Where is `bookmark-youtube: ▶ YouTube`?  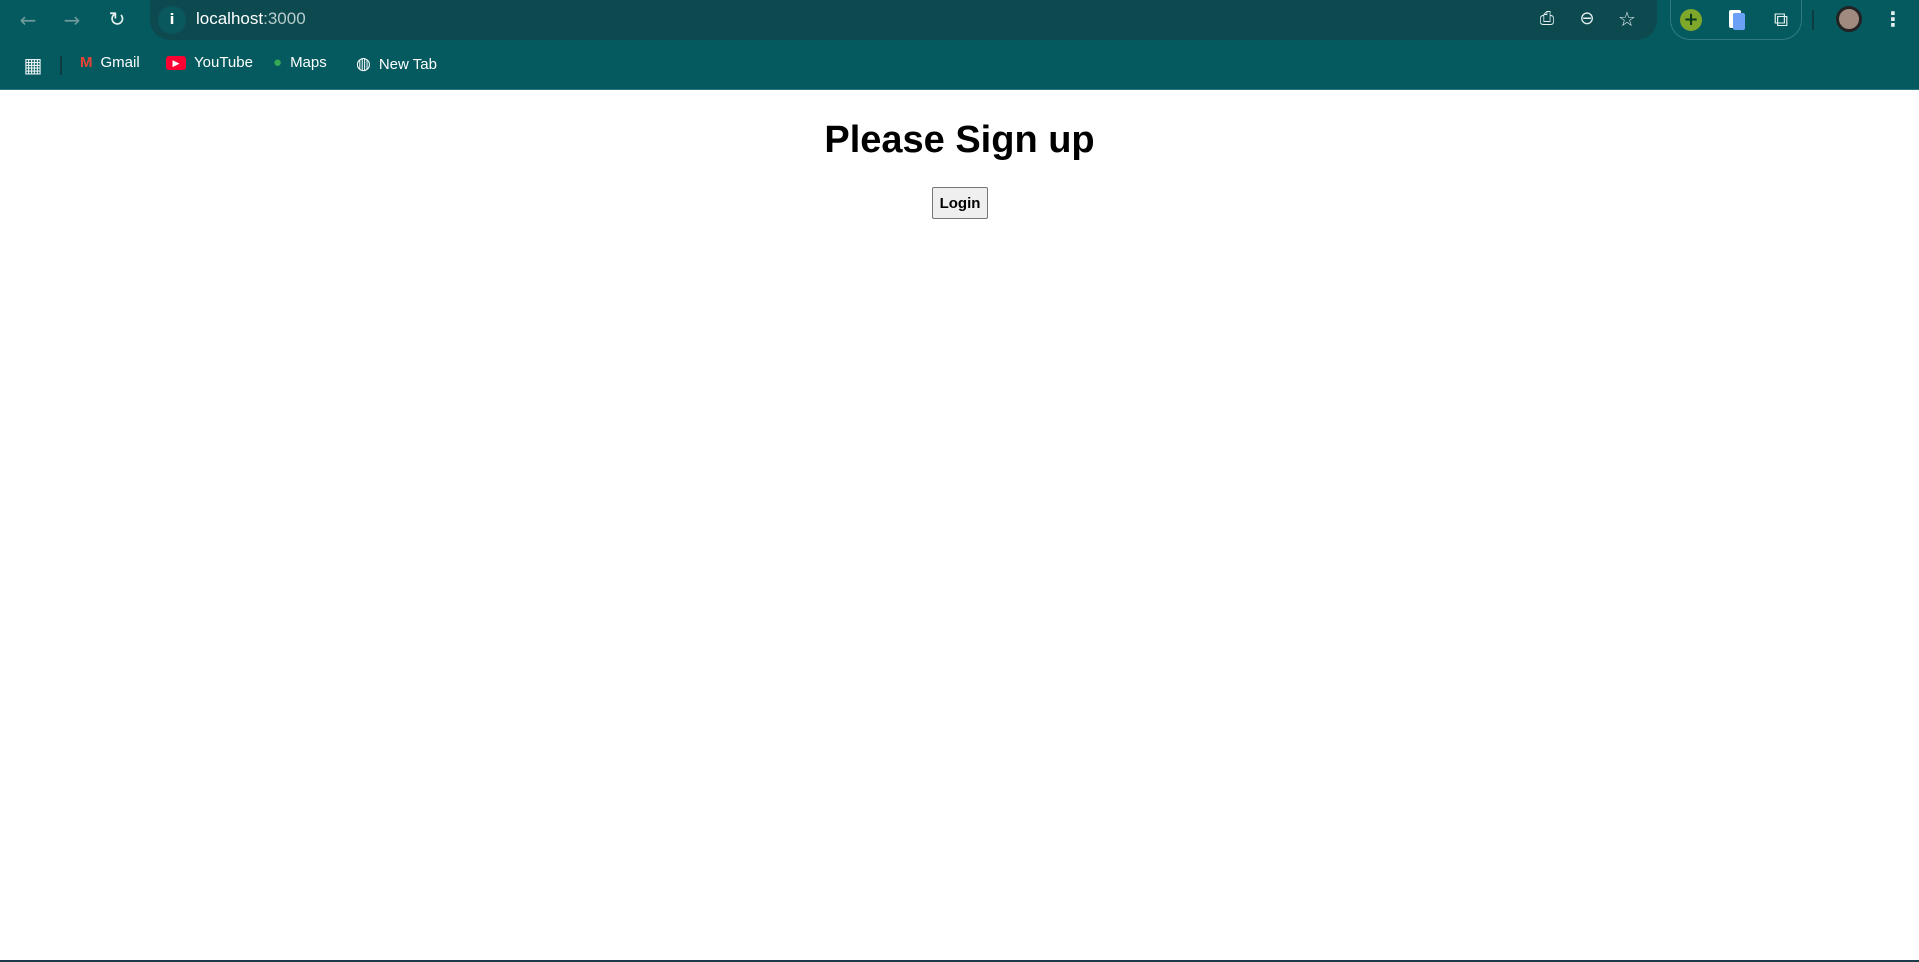
bookmark-youtube: ▶ YouTube is located at coordinates (209, 62).